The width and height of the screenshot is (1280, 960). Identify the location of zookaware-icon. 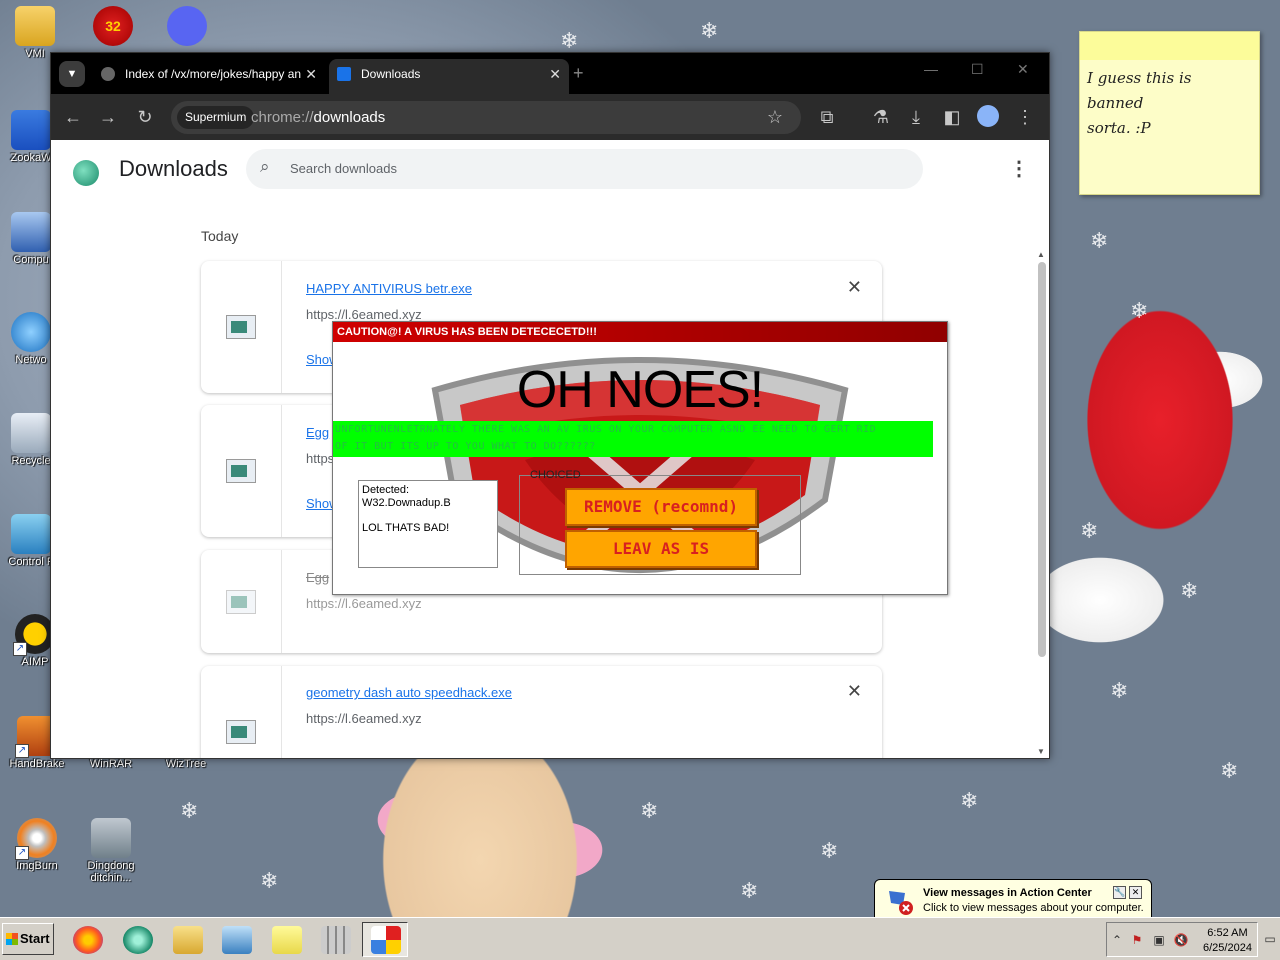
(31, 130).